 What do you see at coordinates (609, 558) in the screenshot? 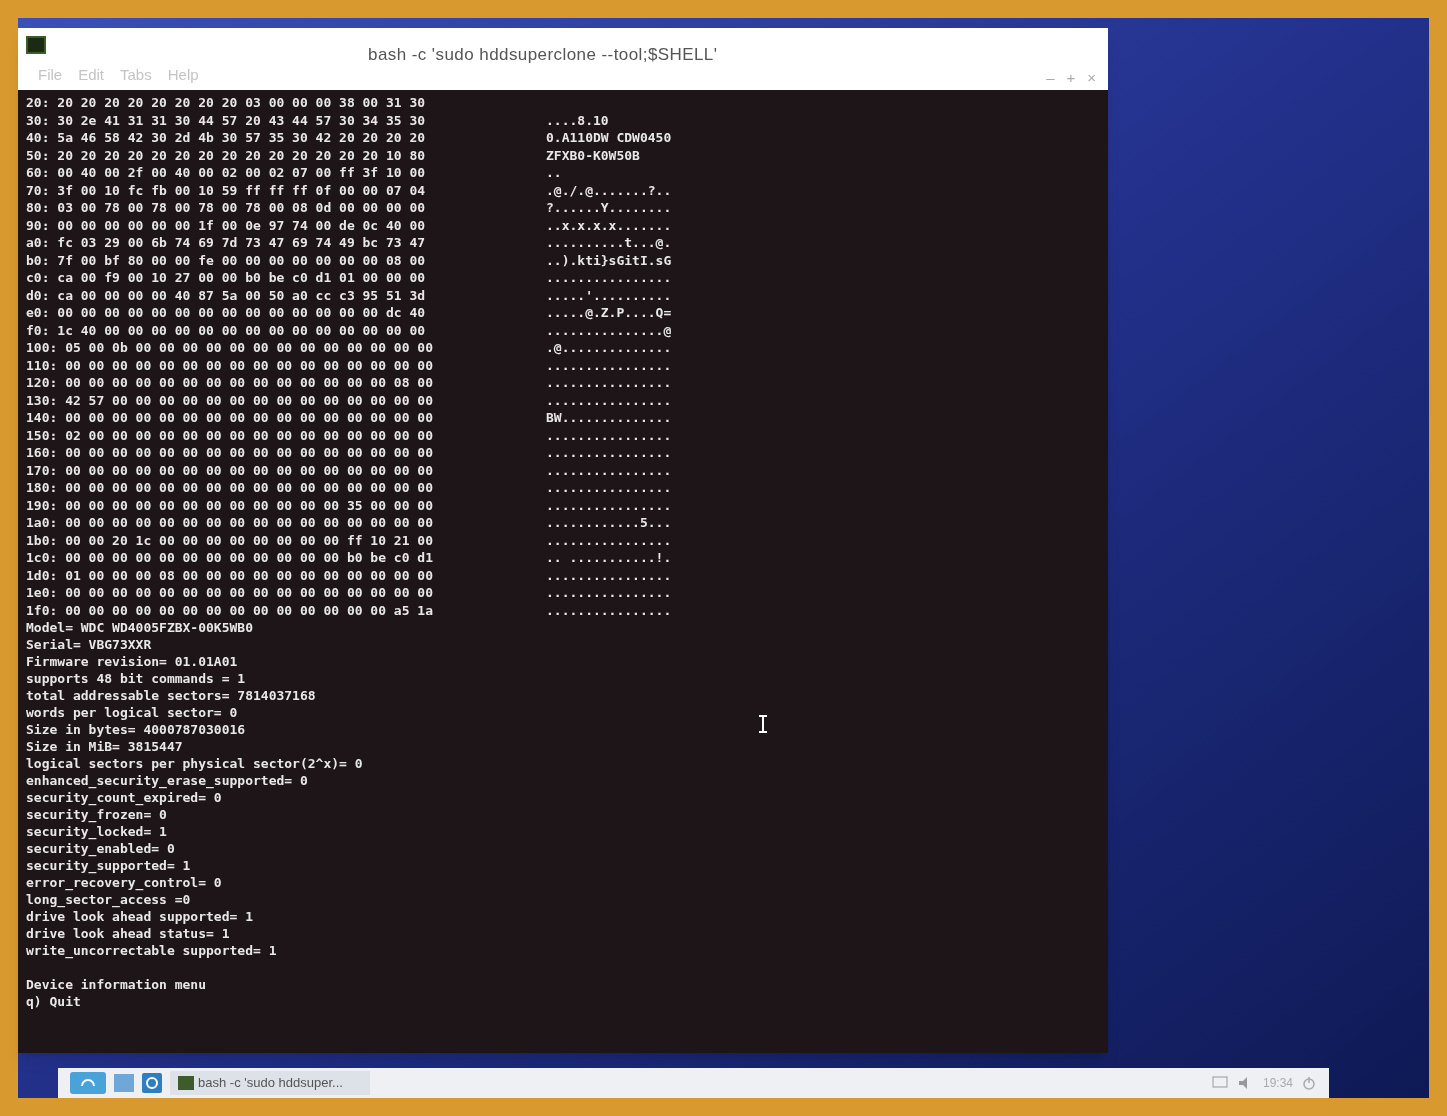
I see `ascii-line: .. ...........!.` at bounding box center [609, 558].